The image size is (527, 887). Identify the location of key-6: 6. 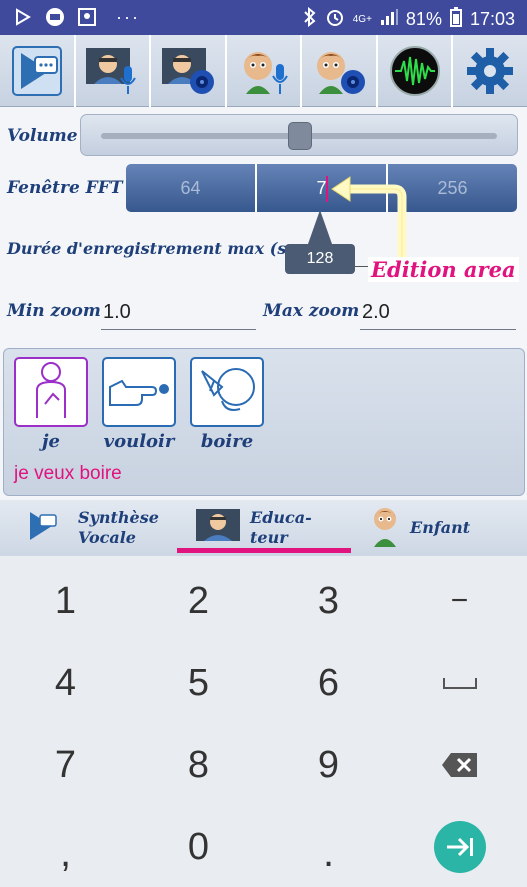
(328, 683).